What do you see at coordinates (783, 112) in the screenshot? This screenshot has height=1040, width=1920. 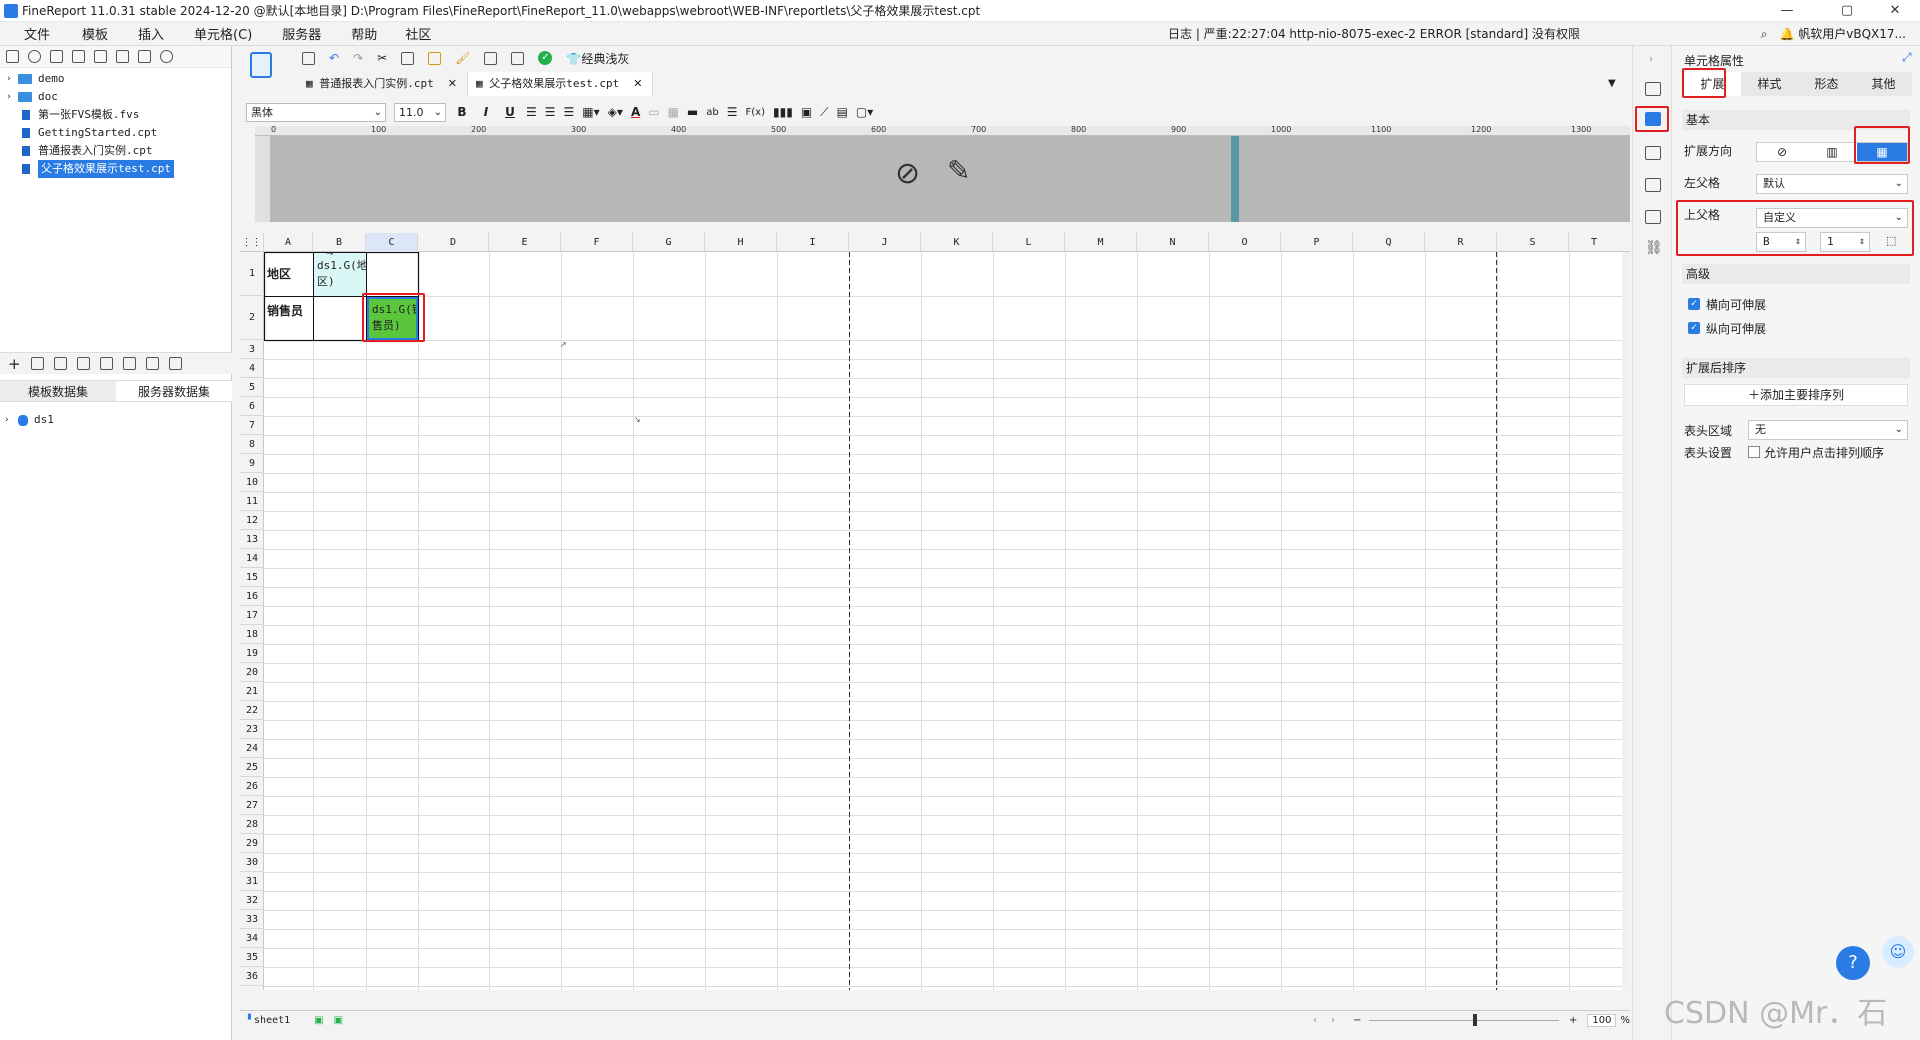 I see `chart-icon: ▮▮▮` at bounding box center [783, 112].